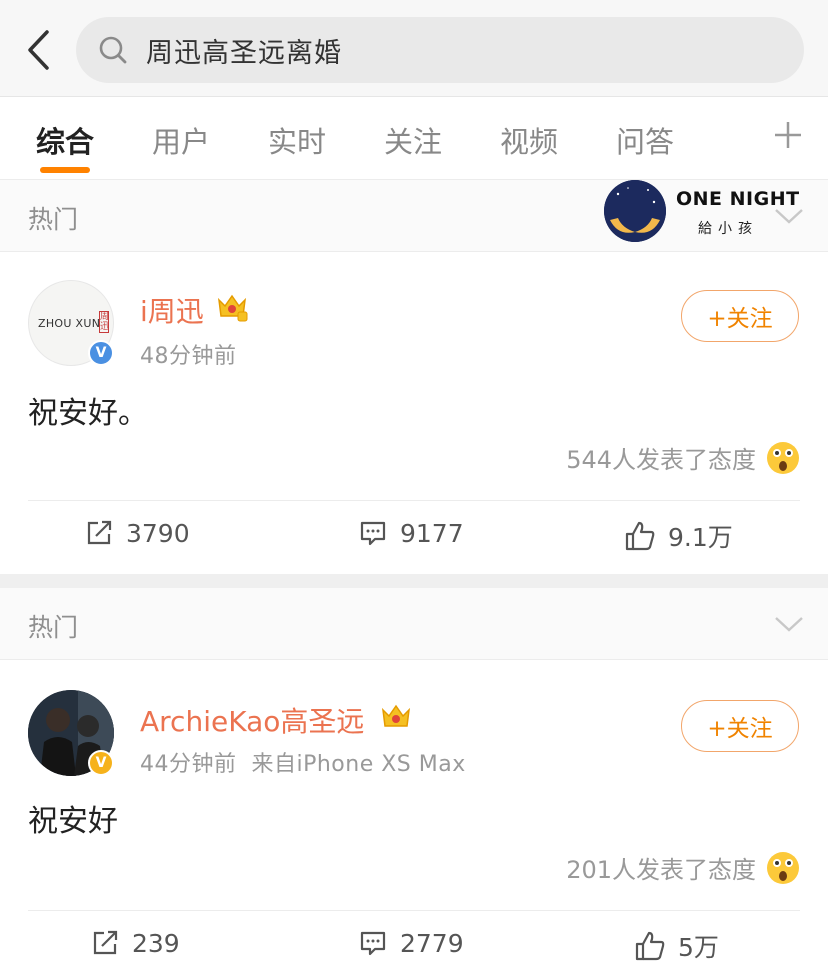  I want to click on like-button: 5万, so click(676, 946).